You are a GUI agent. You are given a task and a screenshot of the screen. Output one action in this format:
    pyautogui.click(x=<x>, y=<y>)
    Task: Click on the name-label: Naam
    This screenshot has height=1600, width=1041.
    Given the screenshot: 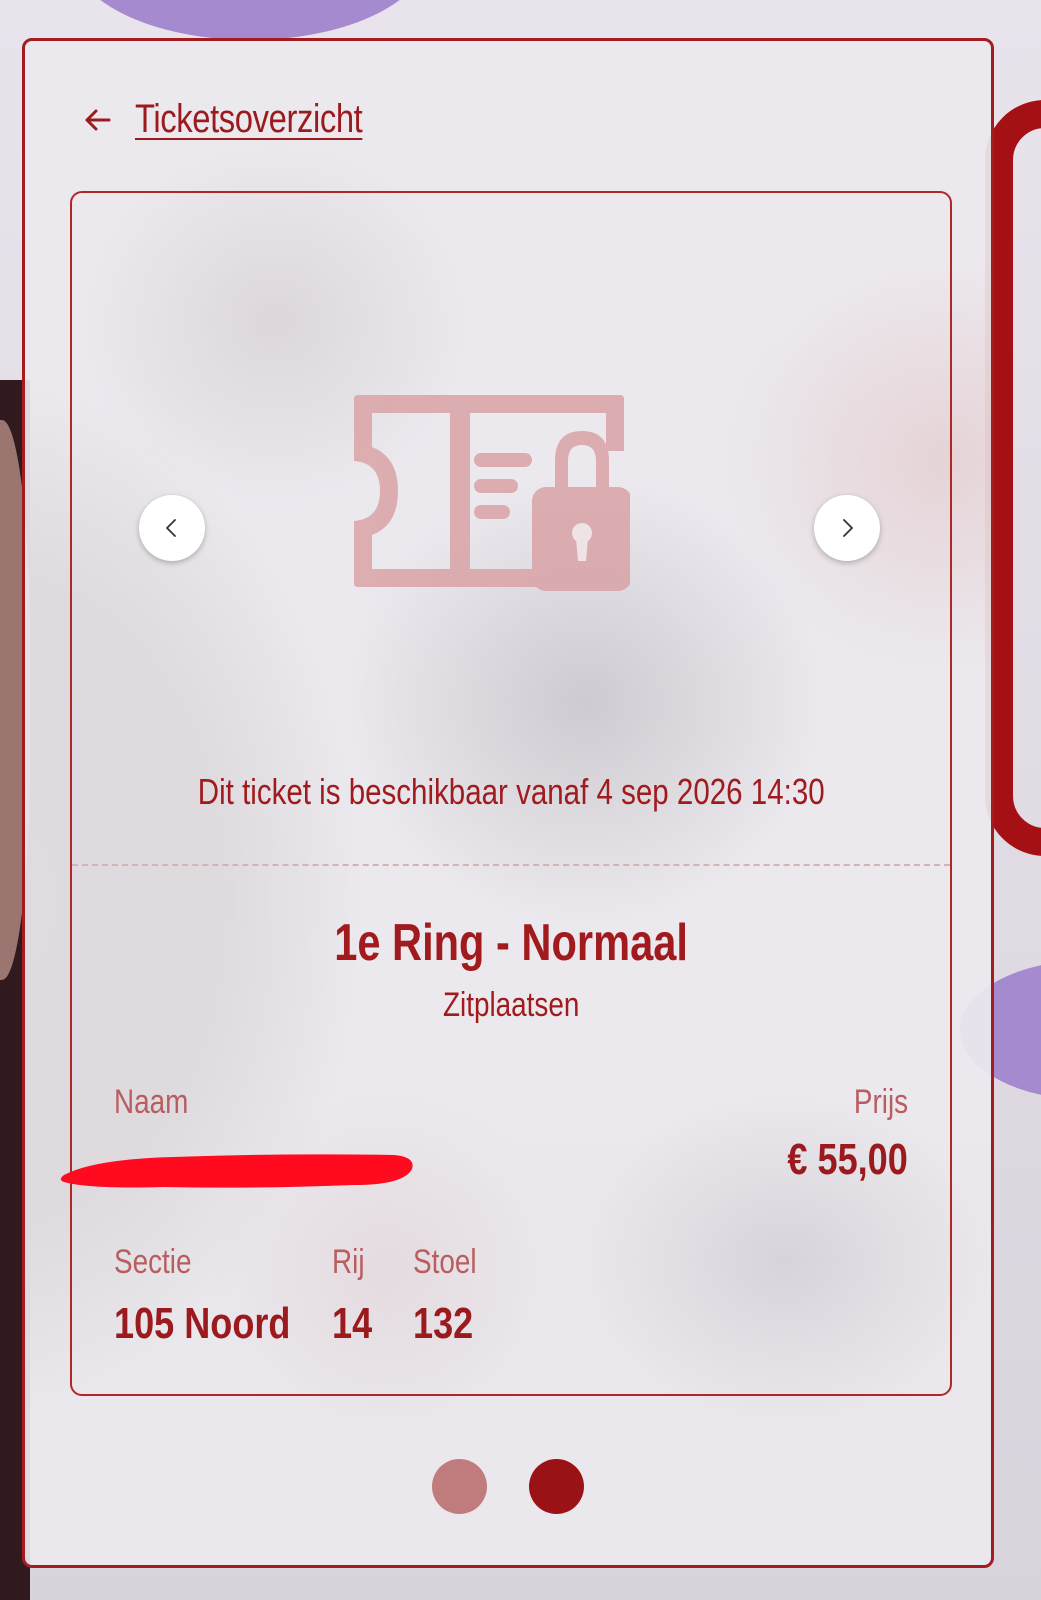 What is the action you would take?
    pyautogui.click(x=159, y=1102)
    